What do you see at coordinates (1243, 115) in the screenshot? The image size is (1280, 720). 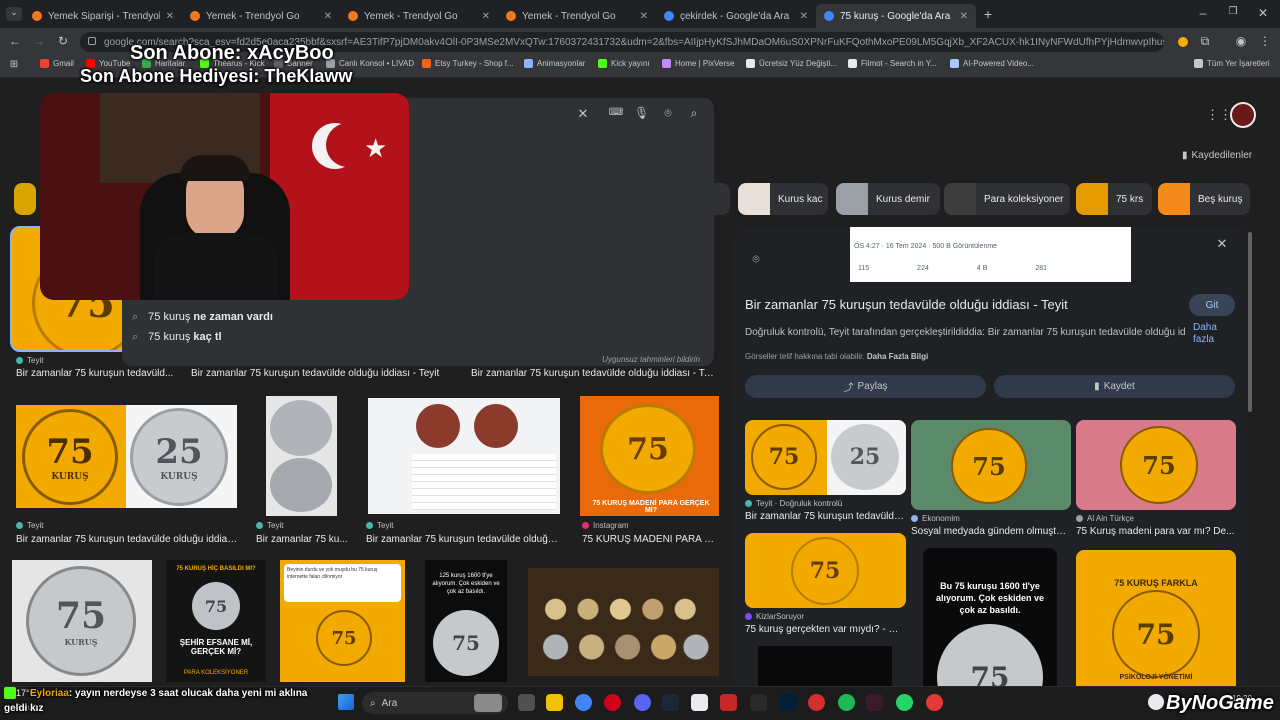 I see `account-avatar` at bounding box center [1243, 115].